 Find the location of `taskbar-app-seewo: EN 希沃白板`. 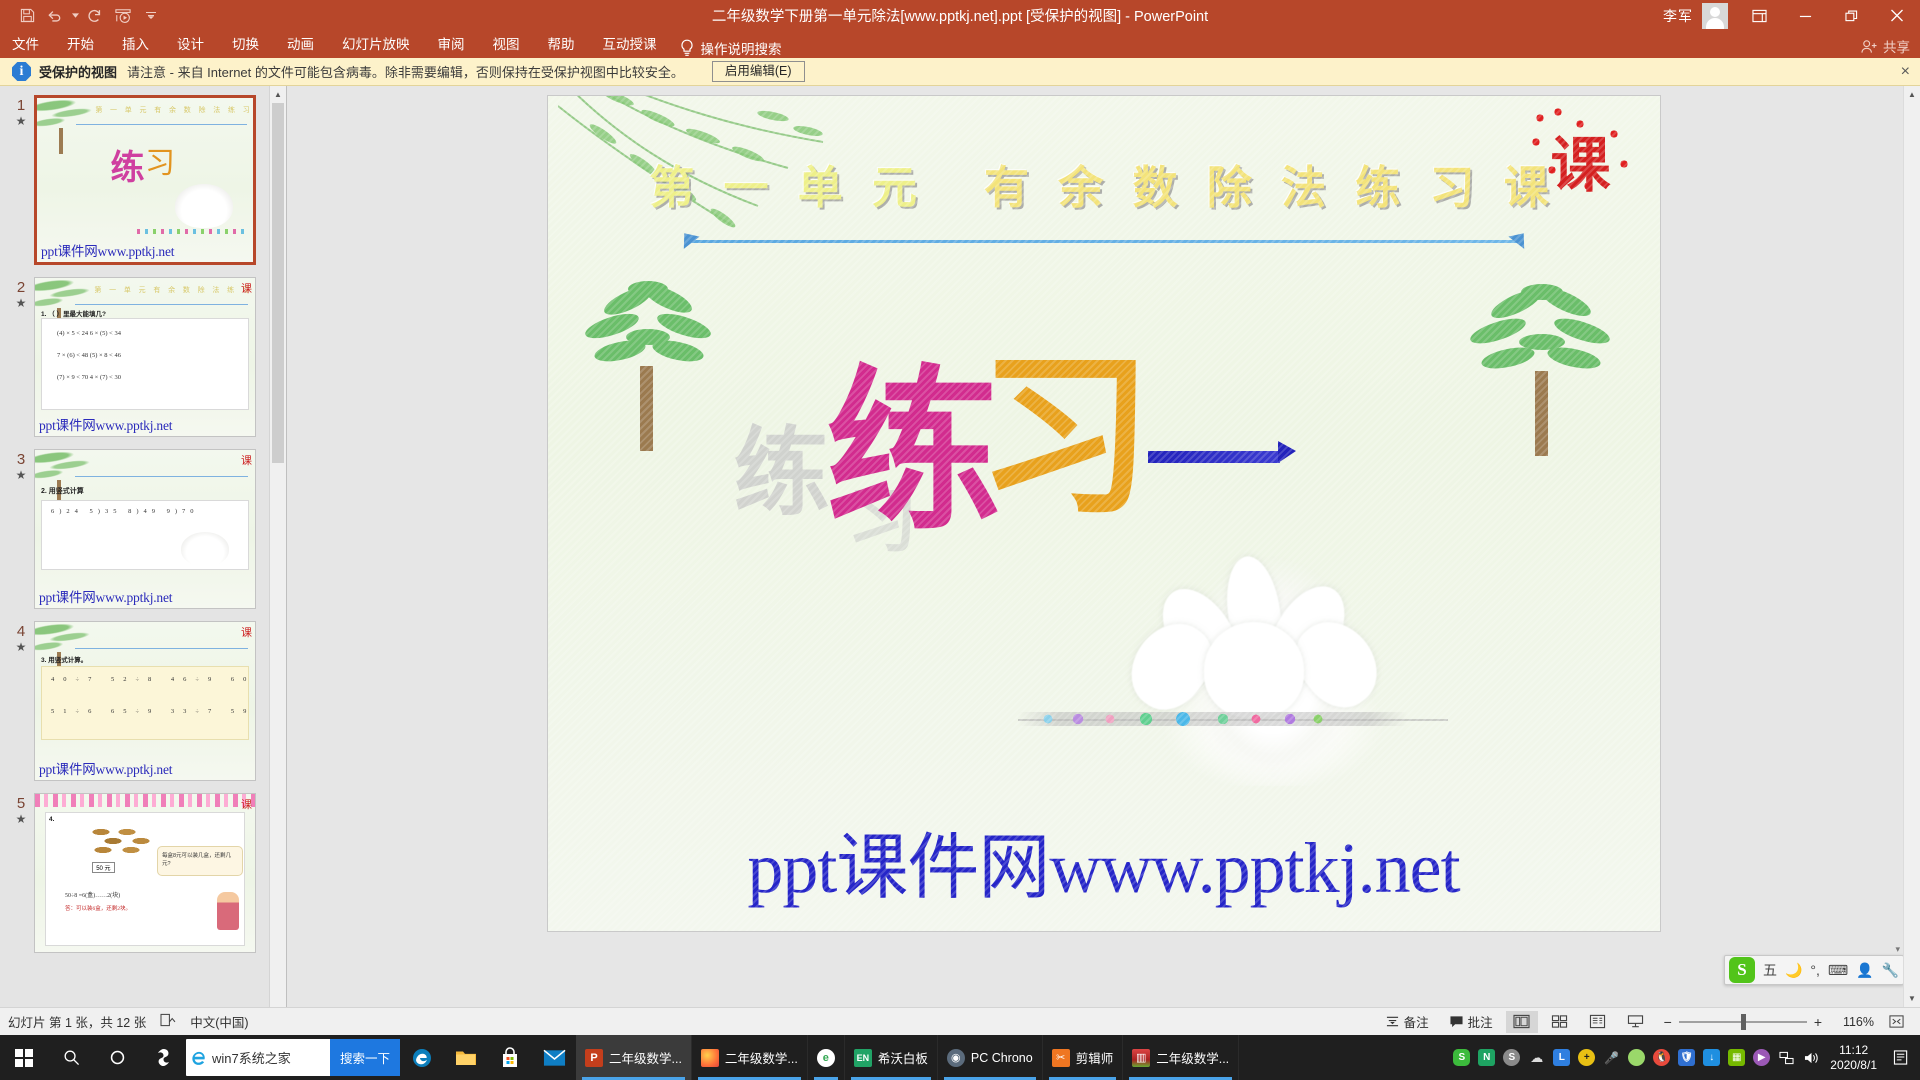

taskbar-app-seewo: EN 希沃白板 is located at coordinates (891, 1057).